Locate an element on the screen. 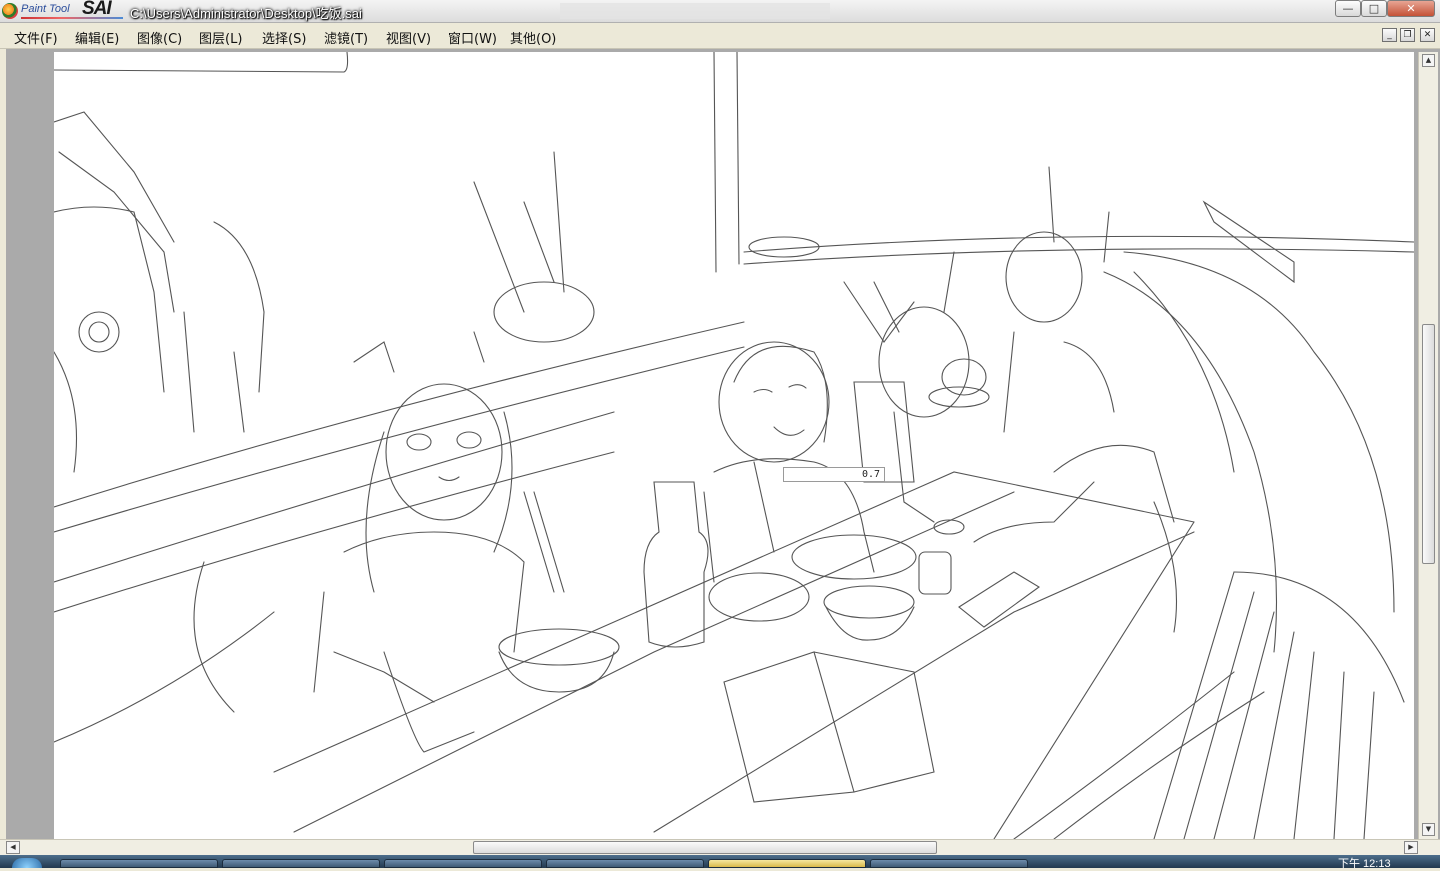  menu-view: 视图(V) is located at coordinates (408, 37).